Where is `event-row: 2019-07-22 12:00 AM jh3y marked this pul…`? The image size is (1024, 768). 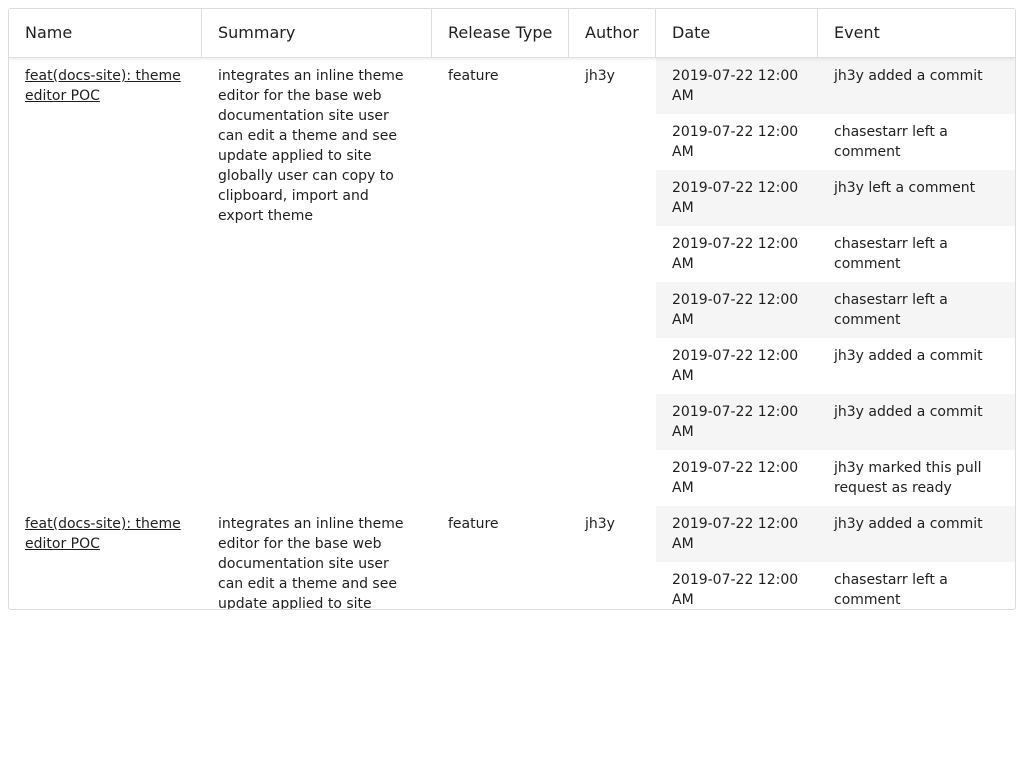
event-row: 2019-07-22 12:00 AM jh3y marked this pul… is located at coordinates (835, 478).